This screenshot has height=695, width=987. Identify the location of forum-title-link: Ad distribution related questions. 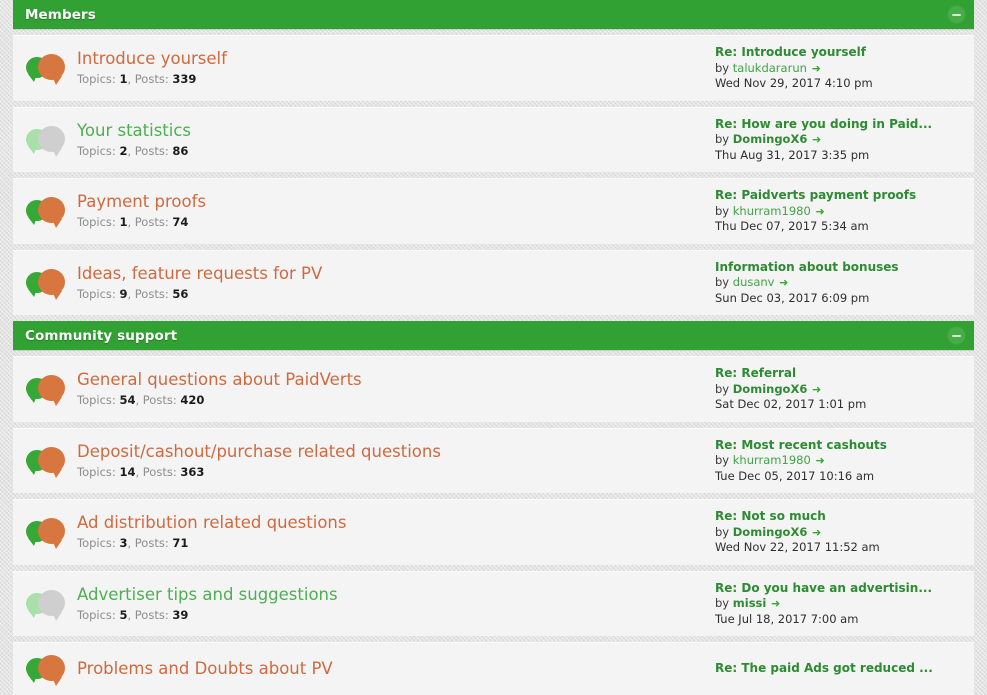
(211, 523).